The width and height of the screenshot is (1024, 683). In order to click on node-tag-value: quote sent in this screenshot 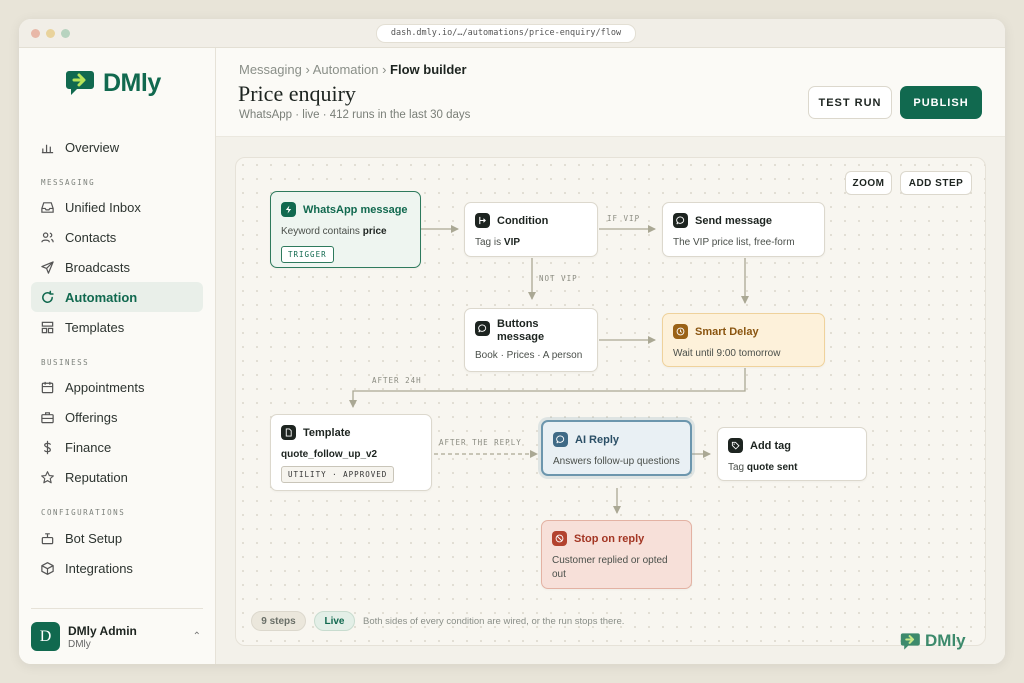, I will do `click(772, 467)`.